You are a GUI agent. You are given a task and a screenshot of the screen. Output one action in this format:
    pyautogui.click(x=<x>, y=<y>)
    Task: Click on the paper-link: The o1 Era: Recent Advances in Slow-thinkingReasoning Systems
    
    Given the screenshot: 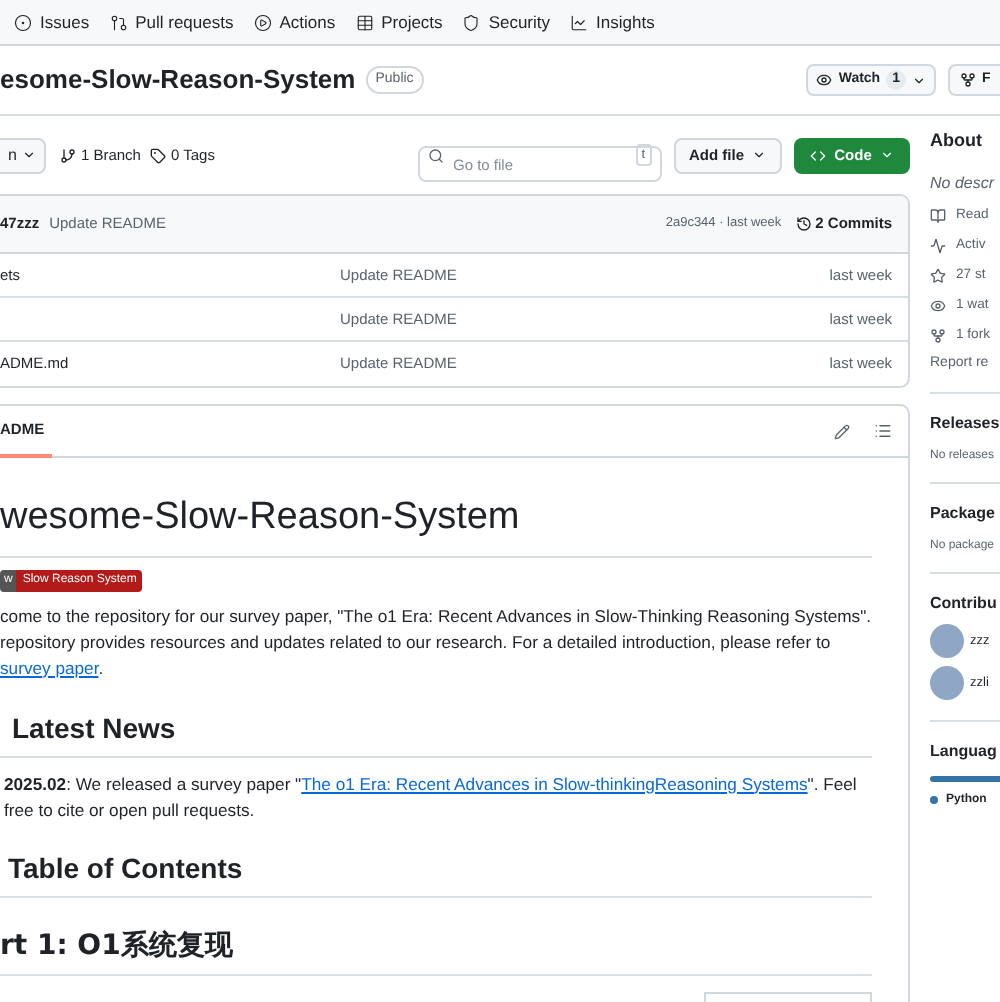 What is the action you would take?
    pyautogui.click(x=554, y=783)
    